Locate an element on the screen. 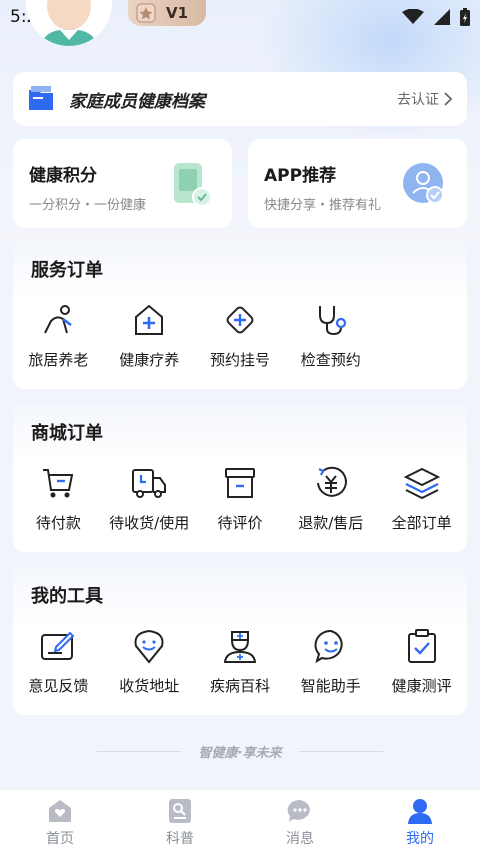  slogan-text: 智健康·享未来 is located at coordinates (240, 753).